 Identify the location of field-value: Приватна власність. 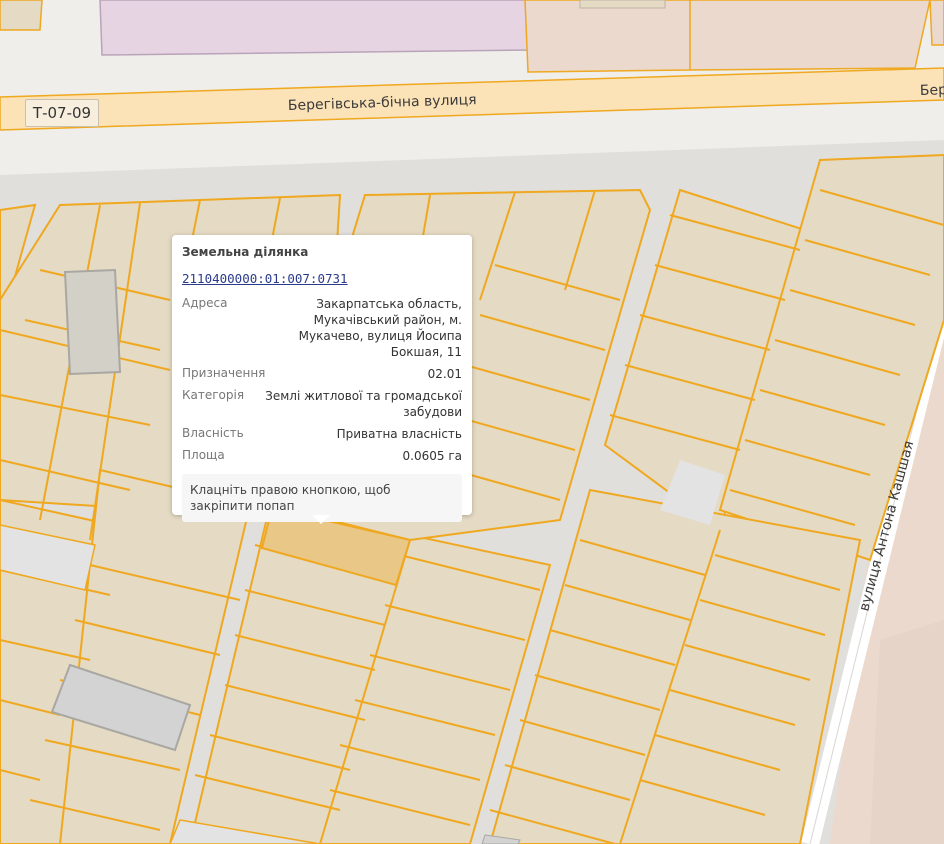
(399, 434).